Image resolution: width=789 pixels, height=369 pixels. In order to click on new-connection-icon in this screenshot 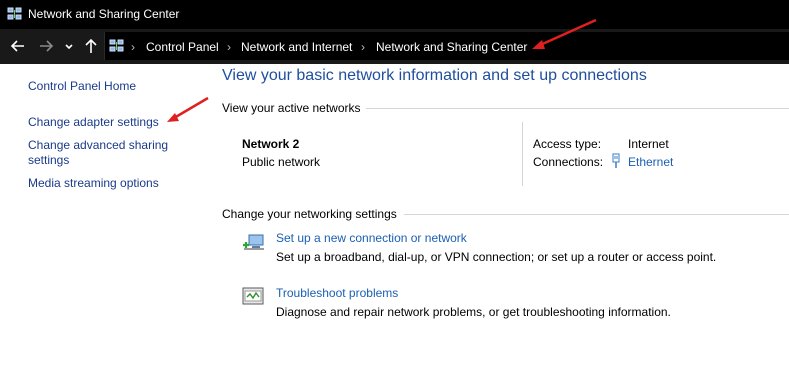, I will do `click(253, 242)`.